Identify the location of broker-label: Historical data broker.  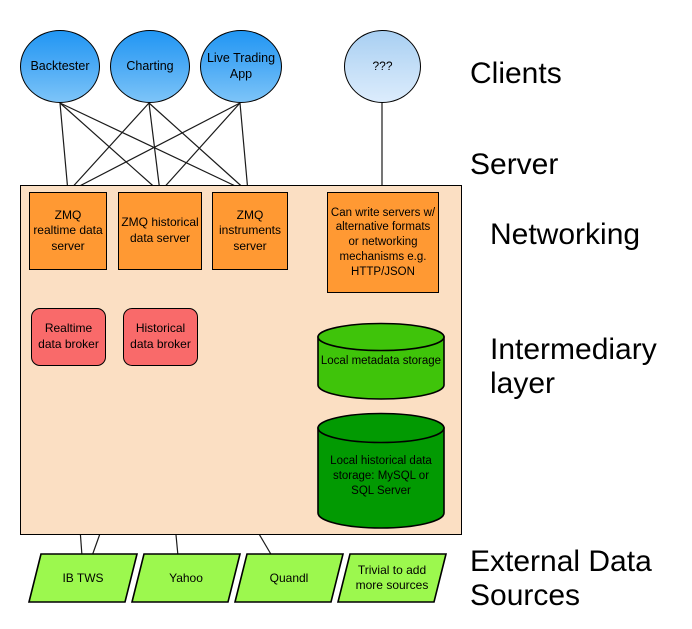
(160, 336).